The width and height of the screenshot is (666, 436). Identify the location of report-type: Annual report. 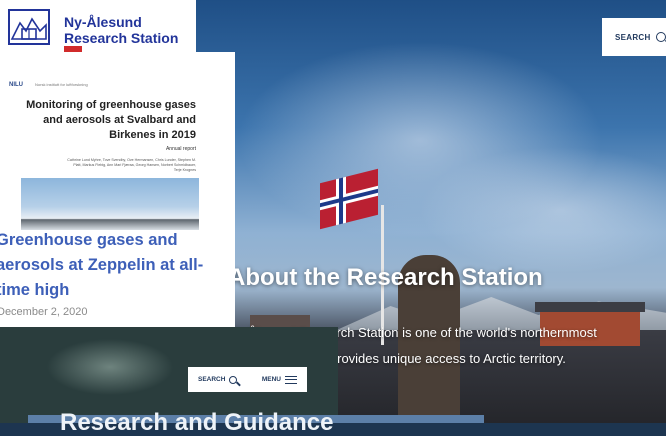
(180, 149).